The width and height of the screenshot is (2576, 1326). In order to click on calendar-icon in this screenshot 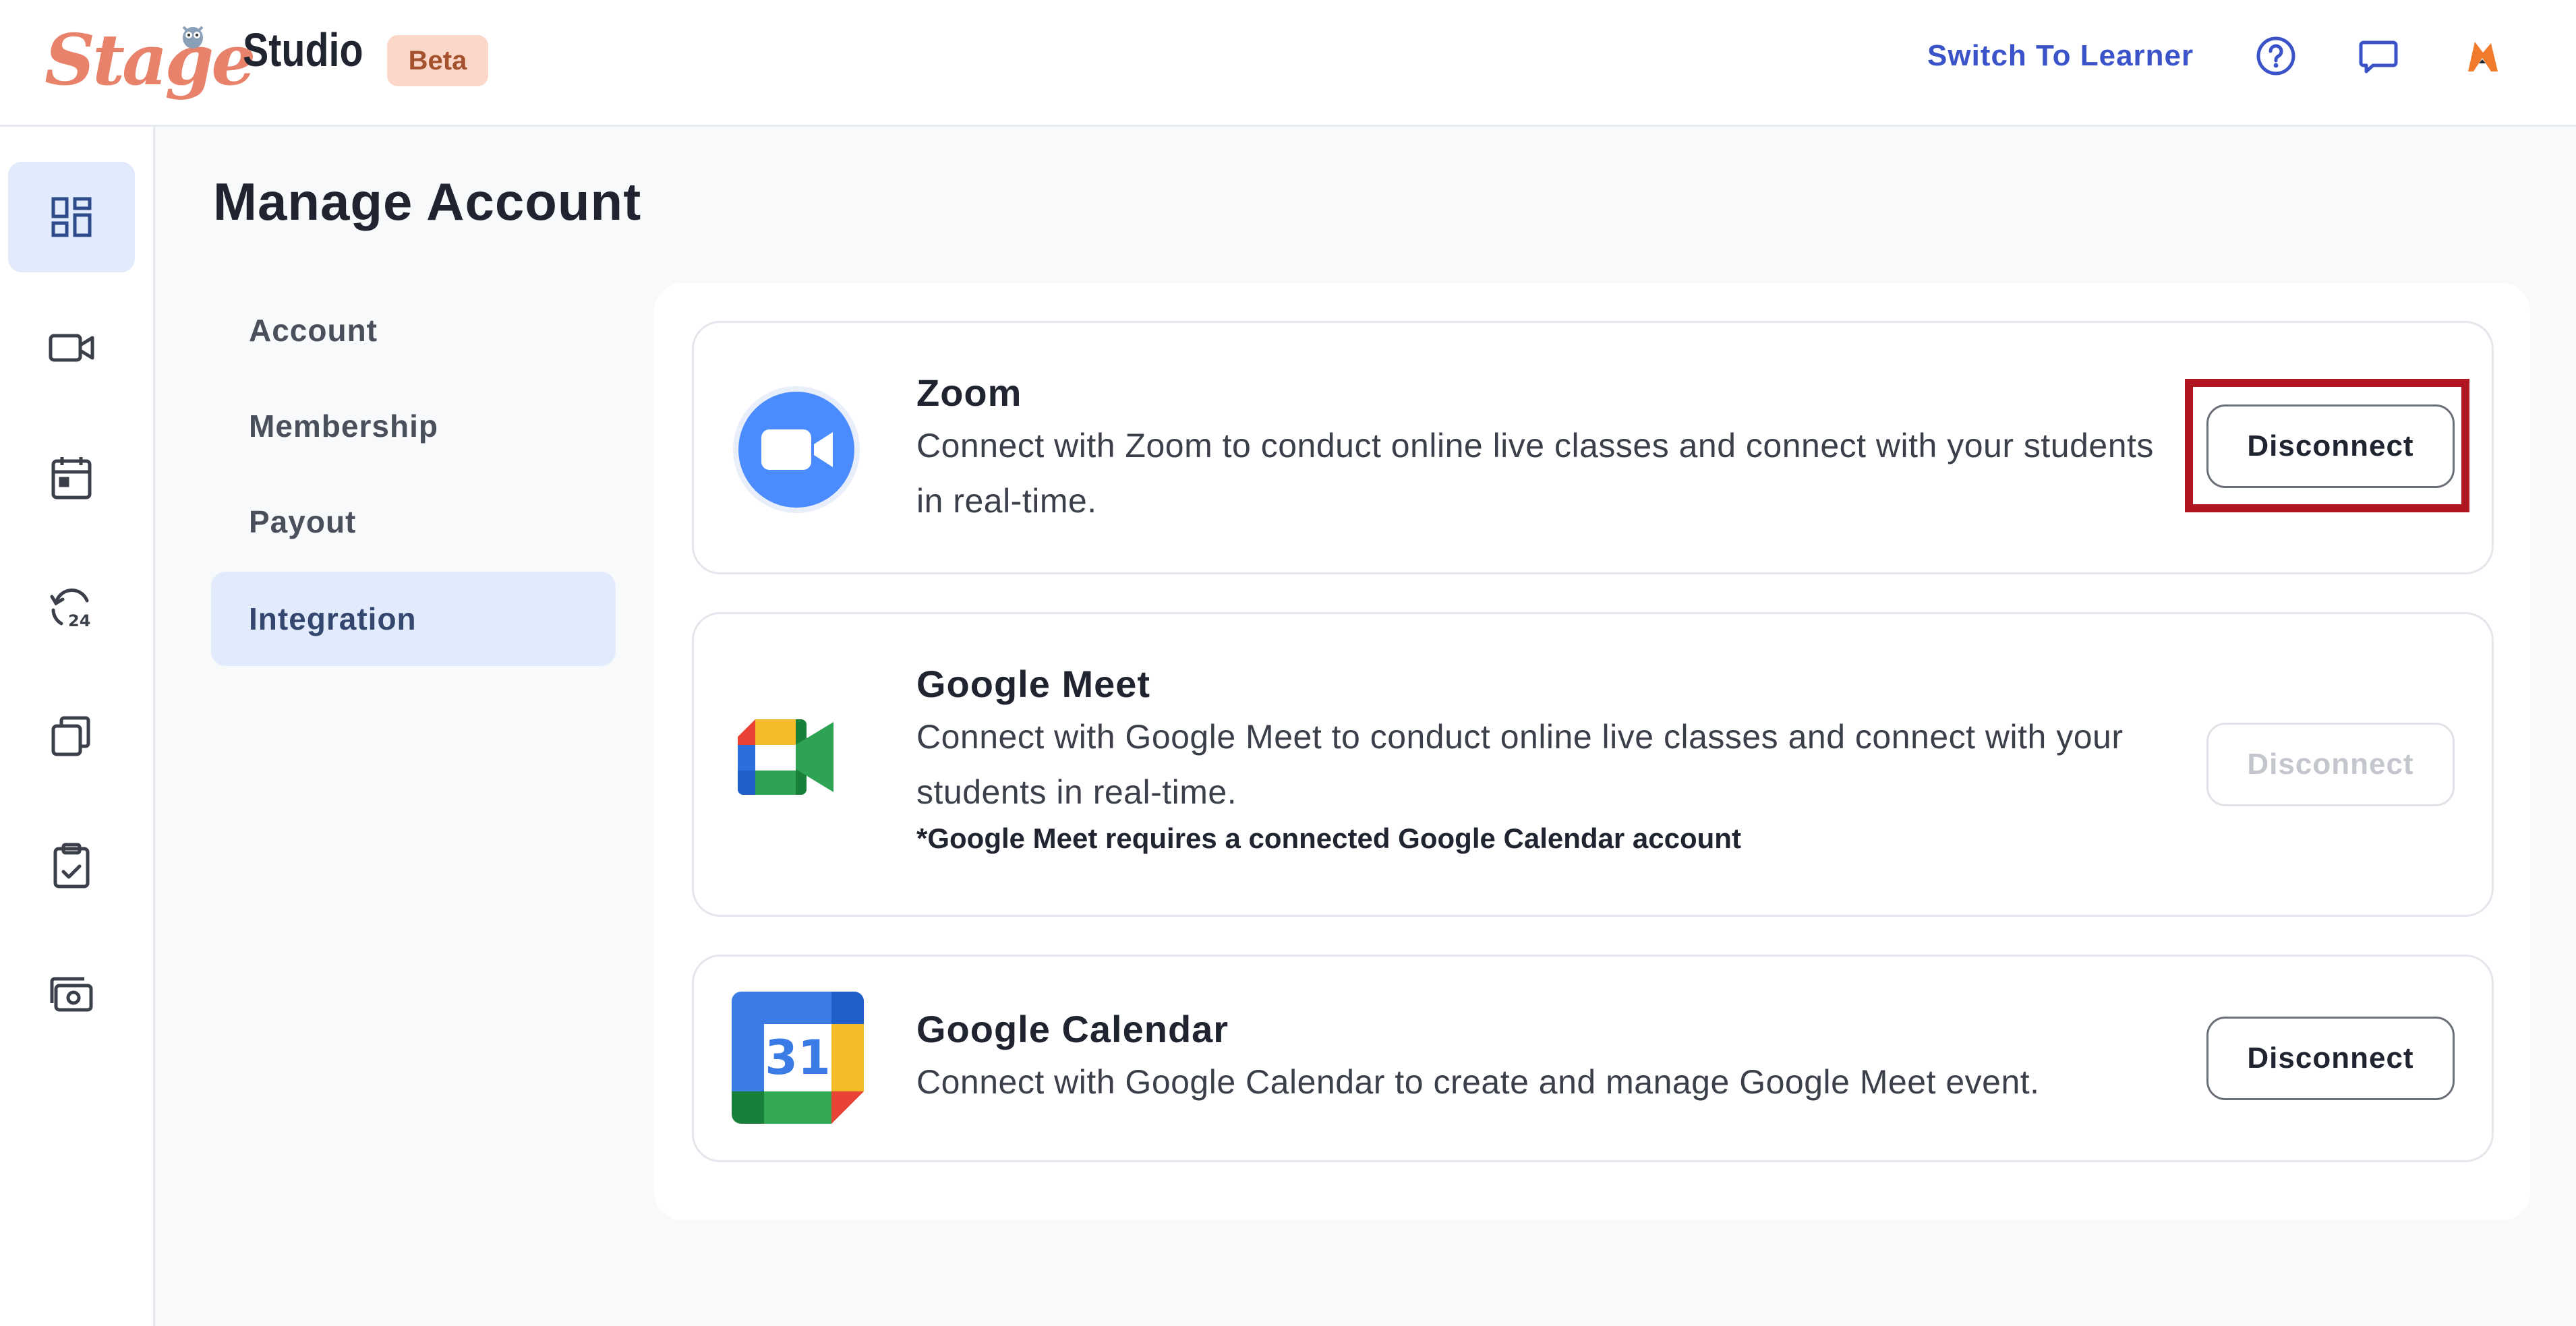, I will do `click(72, 479)`.